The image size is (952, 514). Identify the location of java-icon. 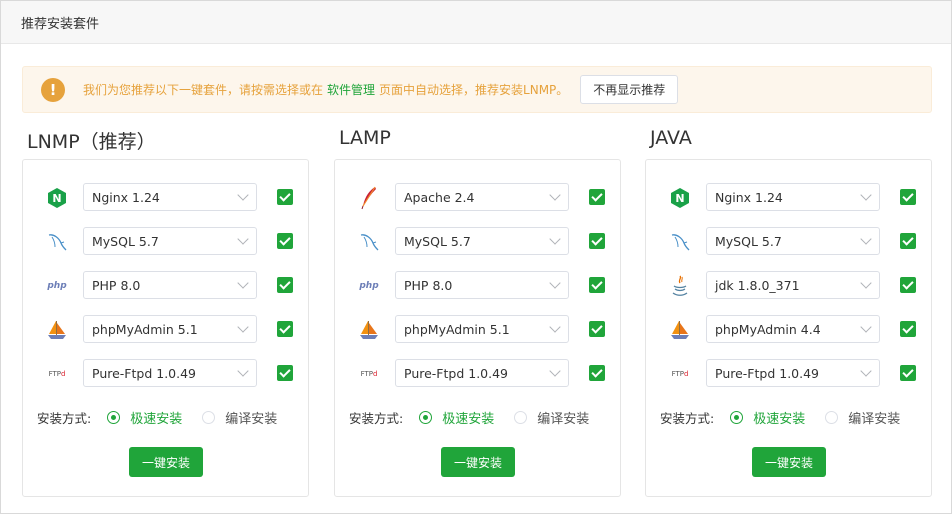
(680, 286).